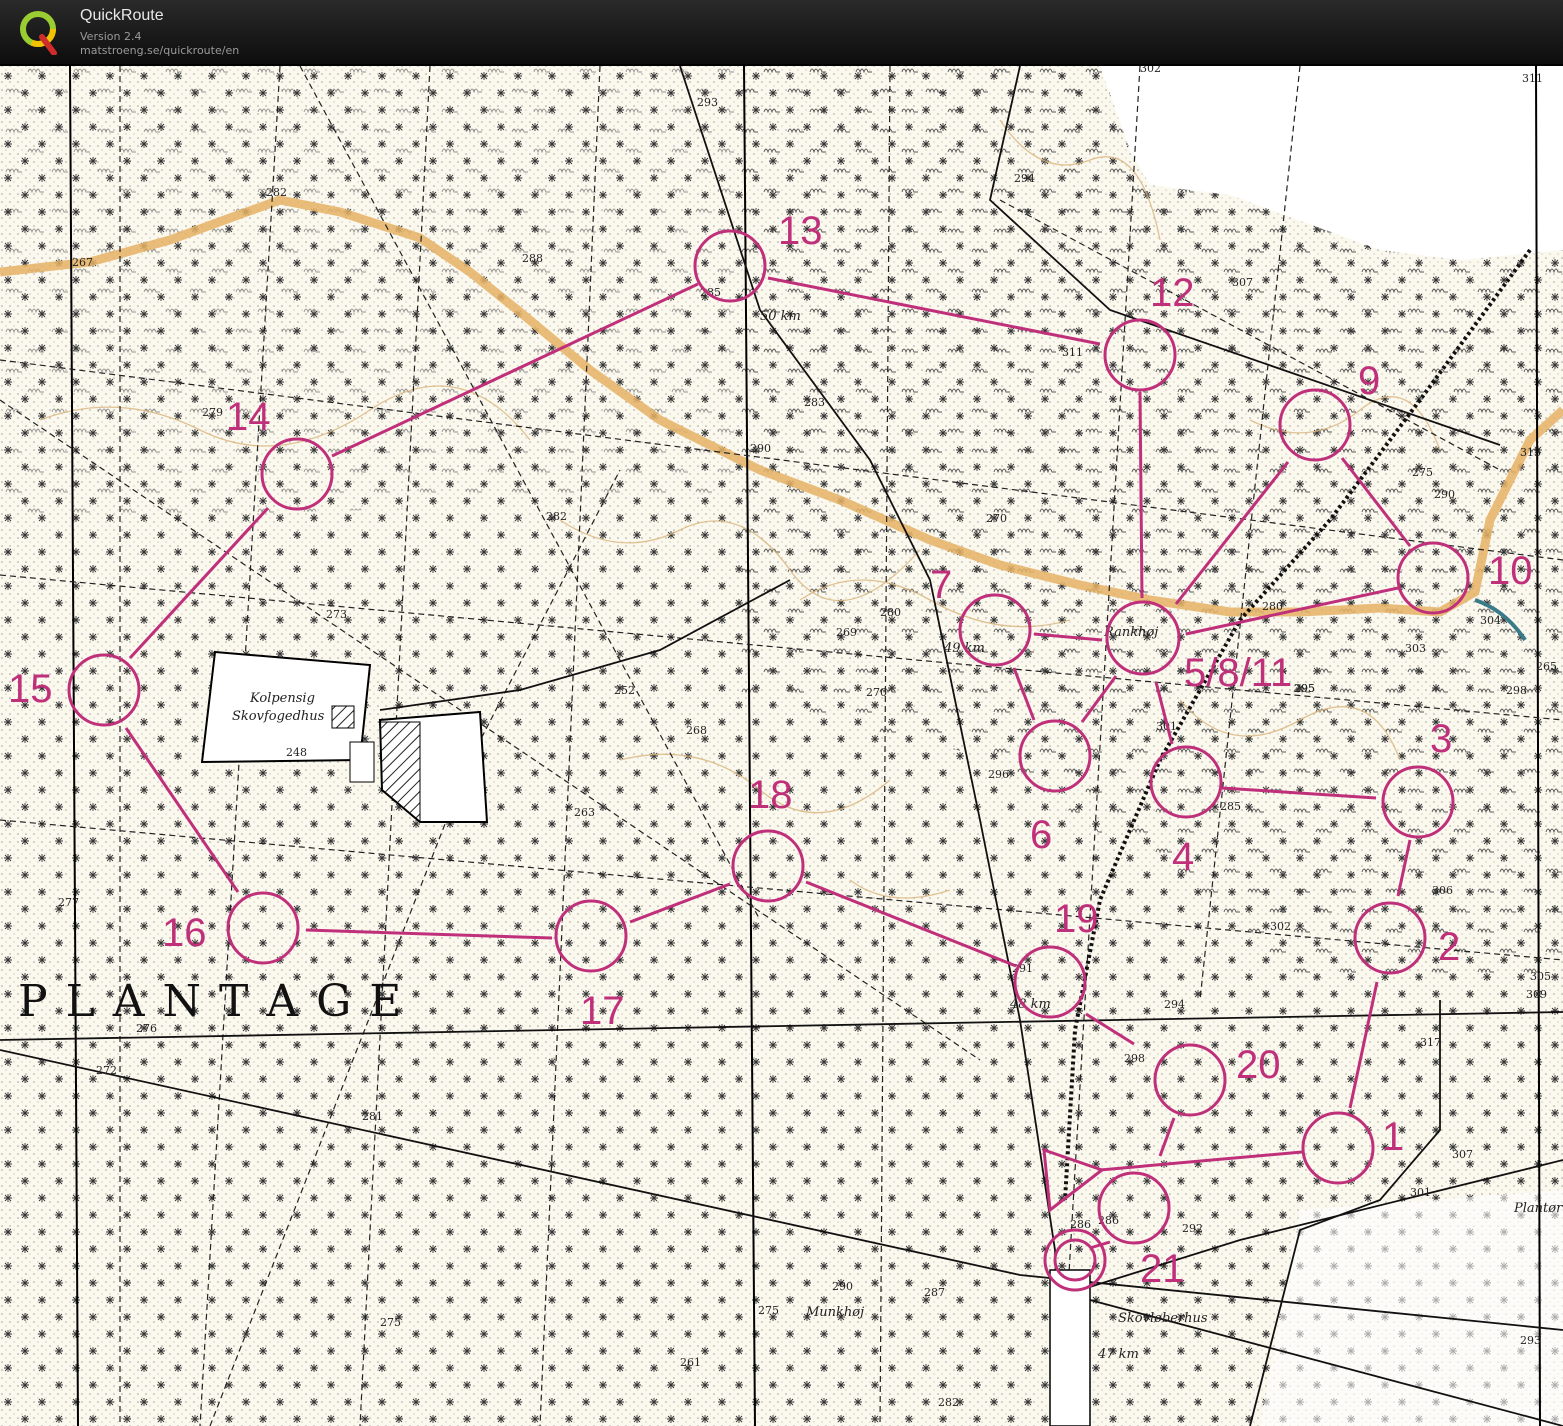  Describe the element at coordinates (1430, 1042) in the screenshot. I see `spot-height: 317` at that location.